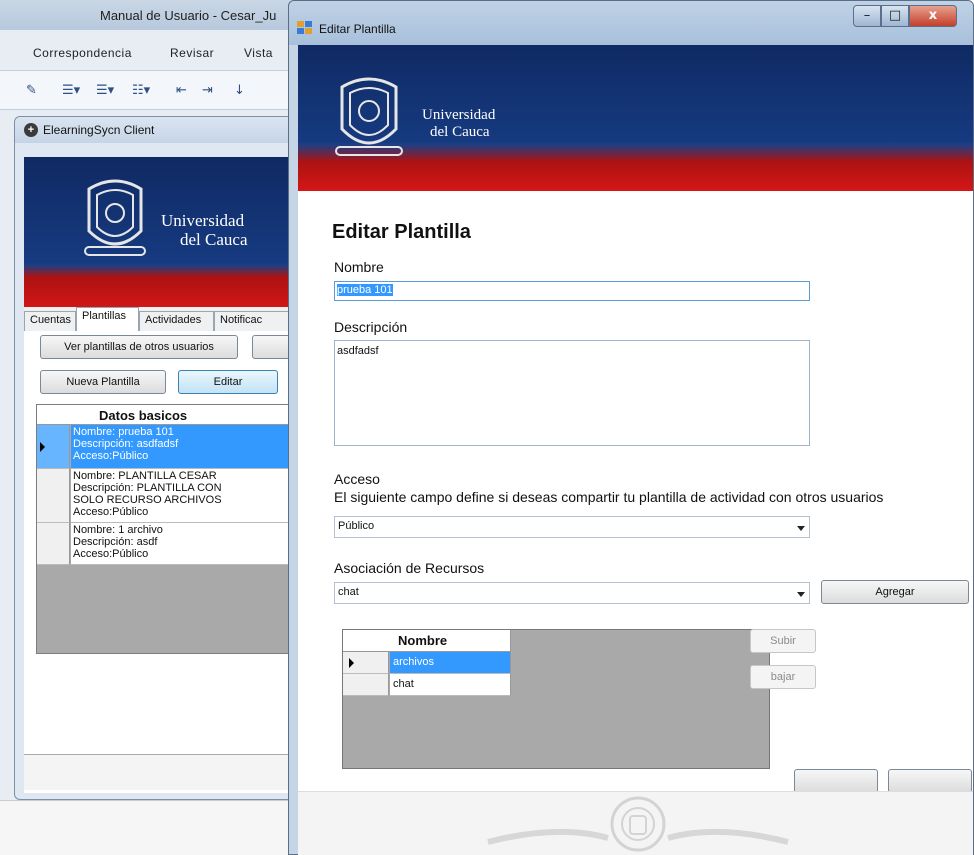 The width and height of the screenshot is (974, 855). I want to click on grid-header: Datos basicos, so click(165, 415).